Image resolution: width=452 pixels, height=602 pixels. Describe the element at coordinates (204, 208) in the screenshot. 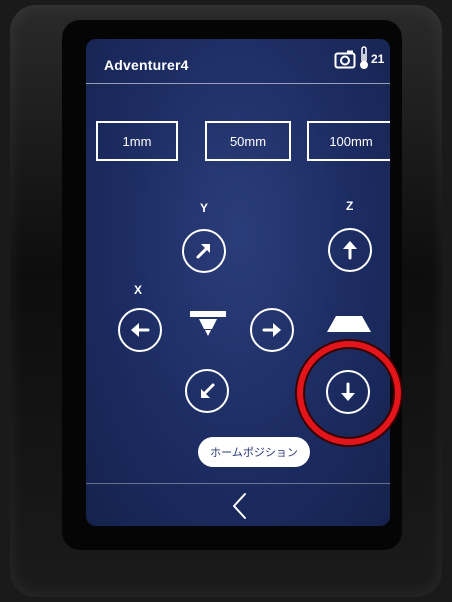

I see `y-axis-label: Y` at that location.